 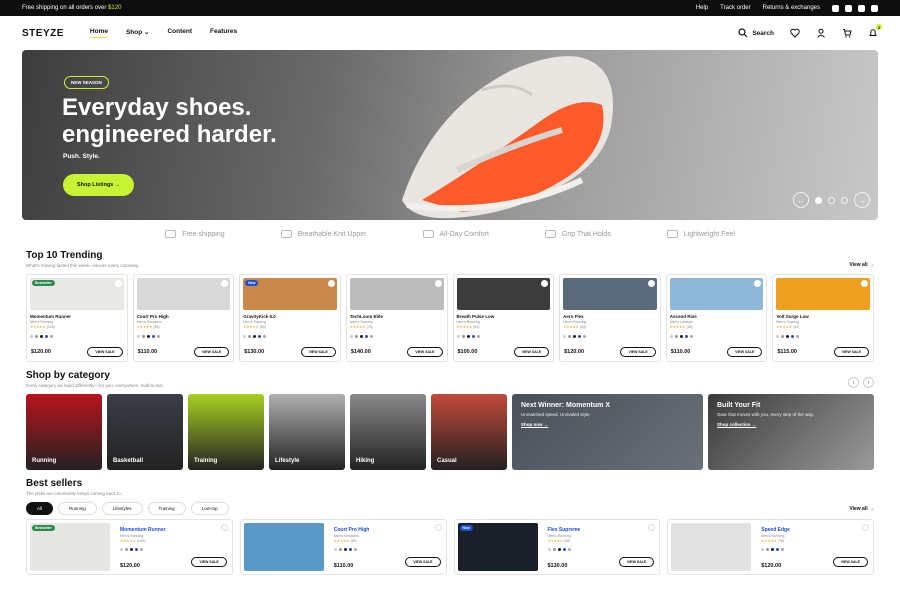 I want to click on track-order-link: Track order, so click(x=735, y=8).